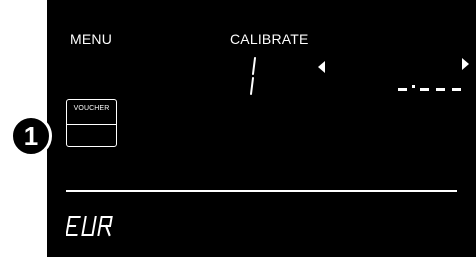 Image resolution: width=476 pixels, height=257 pixels. Describe the element at coordinates (89, 226) in the screenshot. I see `currency-readout` at that location.